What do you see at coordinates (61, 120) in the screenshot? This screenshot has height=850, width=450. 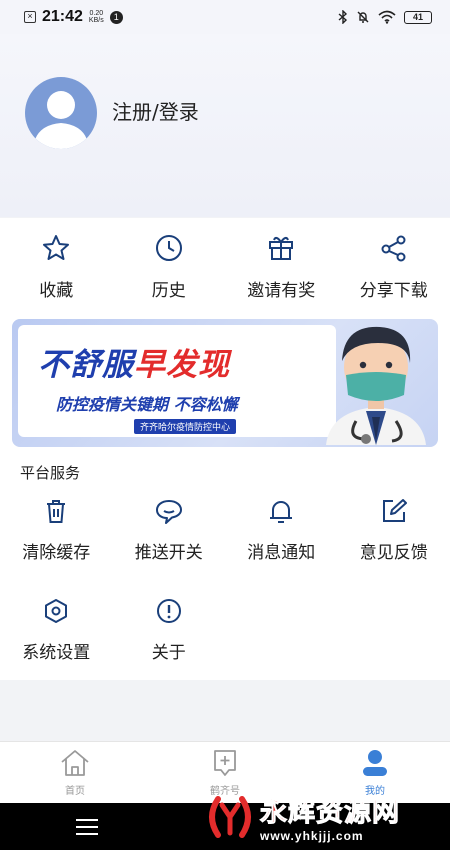 I see `default-user-avatar-icon` at bounding box center [61, 120].